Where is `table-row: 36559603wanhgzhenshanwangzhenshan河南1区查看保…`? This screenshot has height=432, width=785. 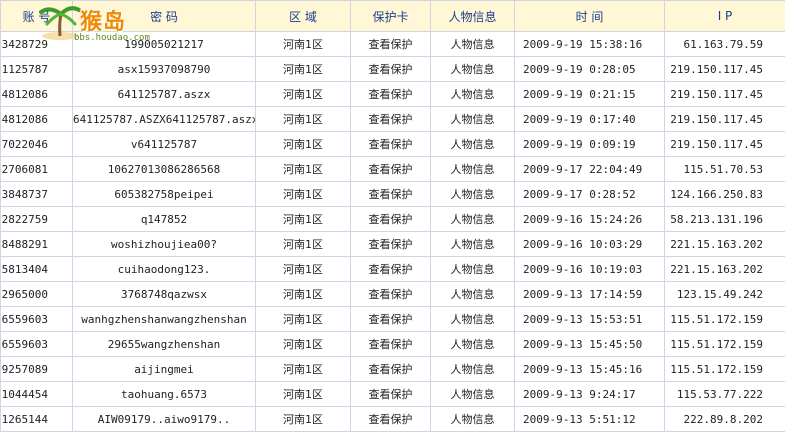 table-row: 36559603wanhgzhenshanwangzhenshan河南1区查看保… is located at coordinates (393, 319).